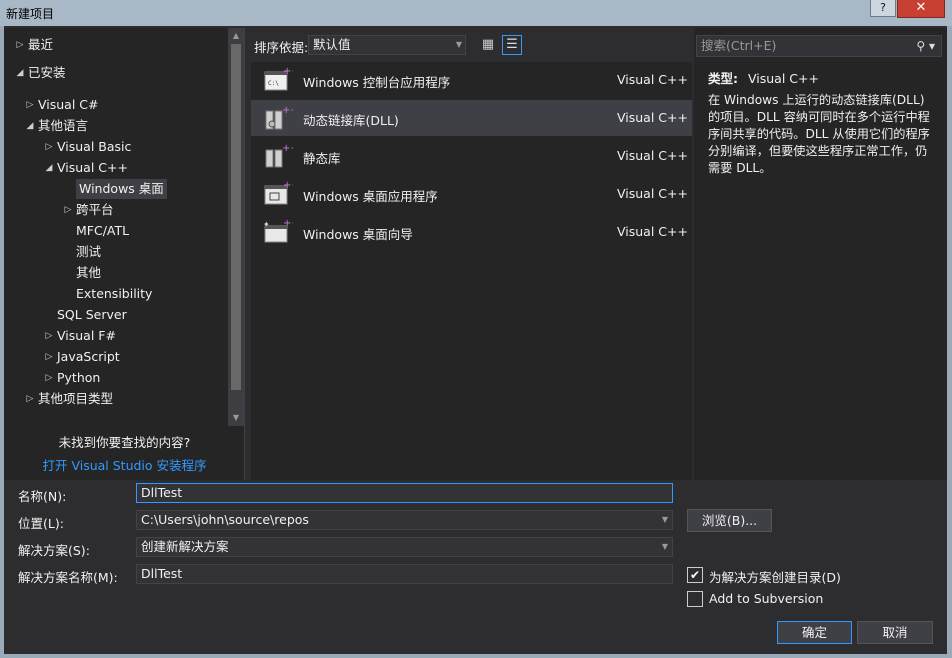 This screenshot has width=952, height=658. What do you see at coordinates (695, 575) in the screenshot?
I see `create-directory-checkbox: ✔` at bounding box center [695, 575].